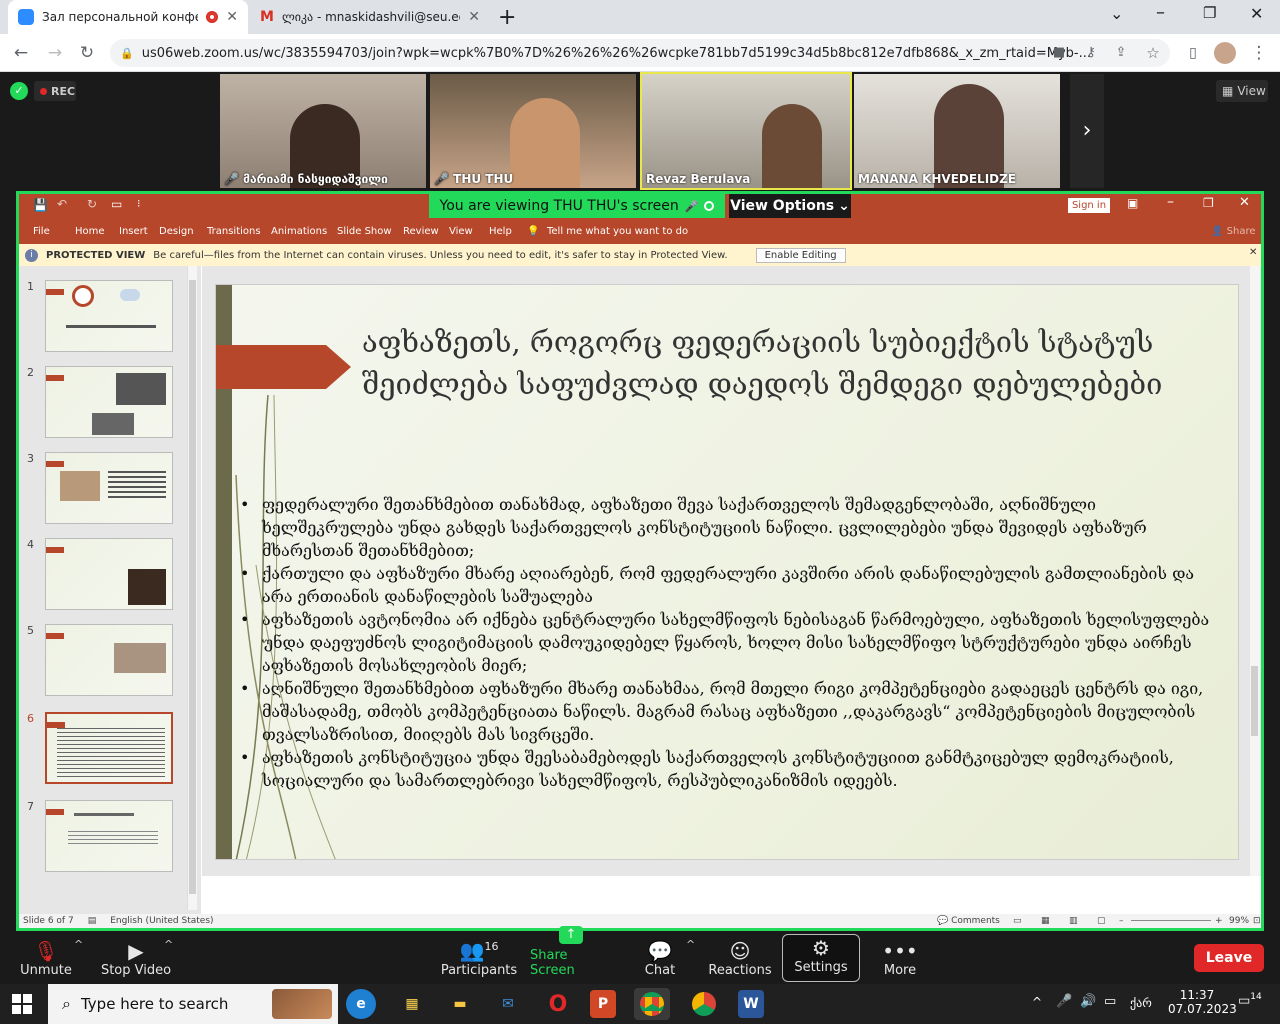  What do you see at coordinates (139, 203) in the screenshot?
I see `quick-access-more-icon: ⁝` at bounding box center [139, 203].